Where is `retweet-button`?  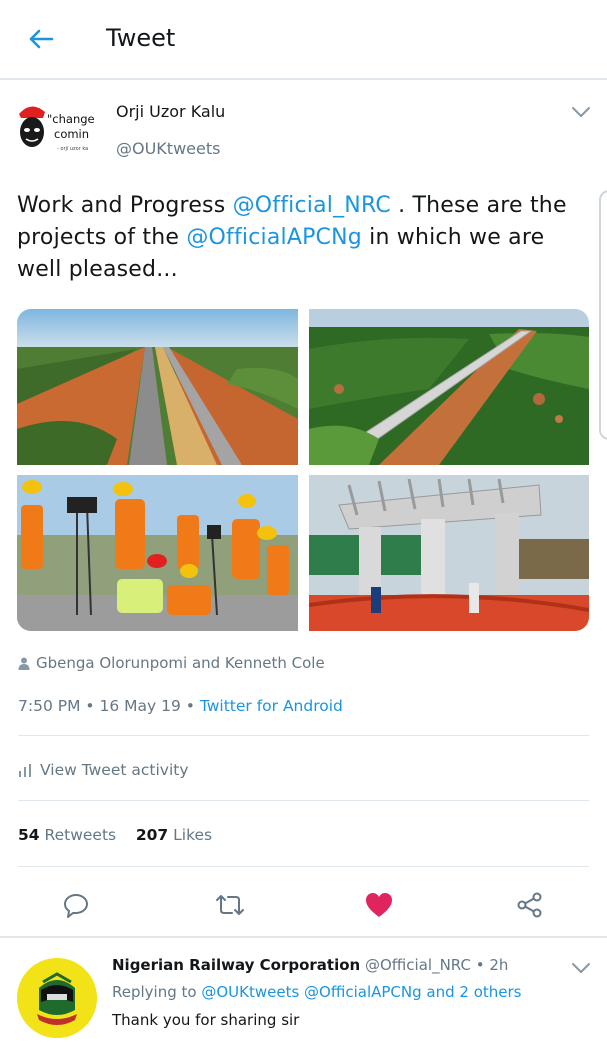
retweet-button is located at coordinates (230, 905).